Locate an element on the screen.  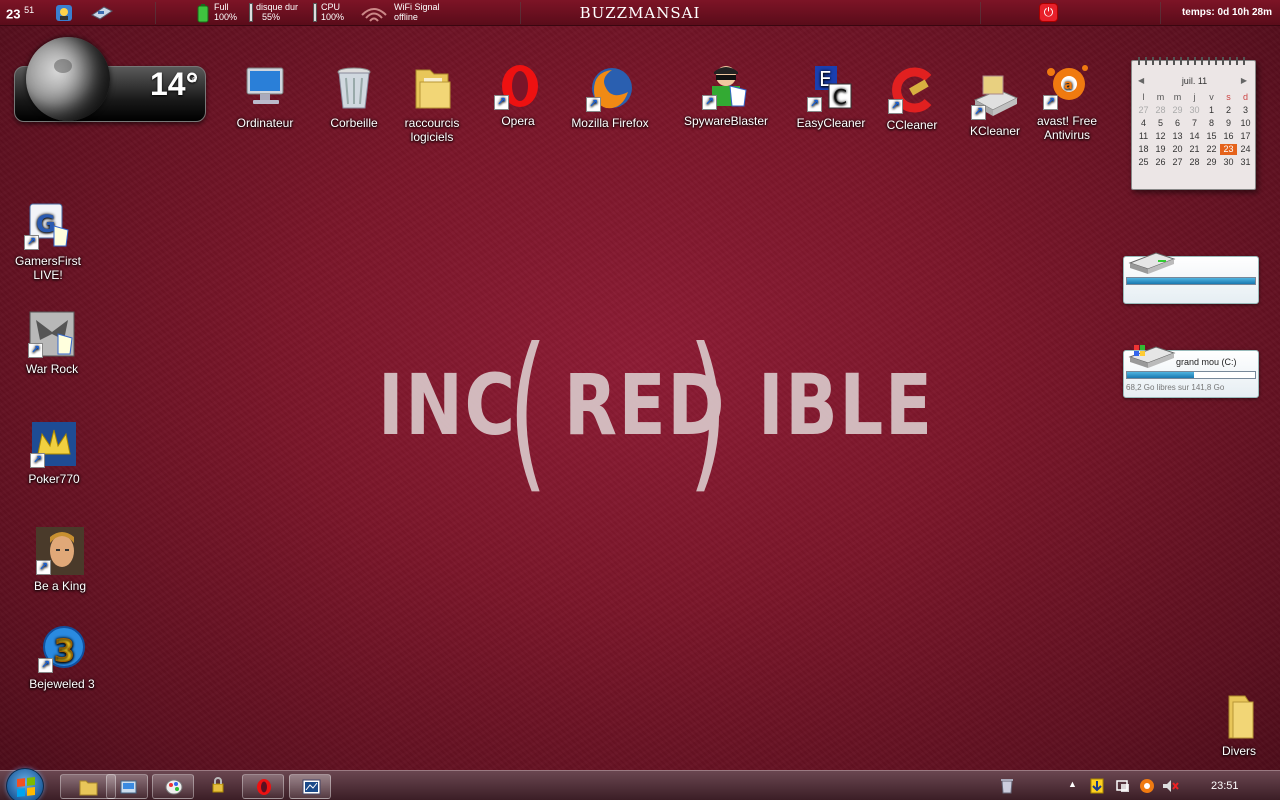
desktop-icon-spywareblaster: ↗ SpywareBlaster is located at coordinates (726, 95).